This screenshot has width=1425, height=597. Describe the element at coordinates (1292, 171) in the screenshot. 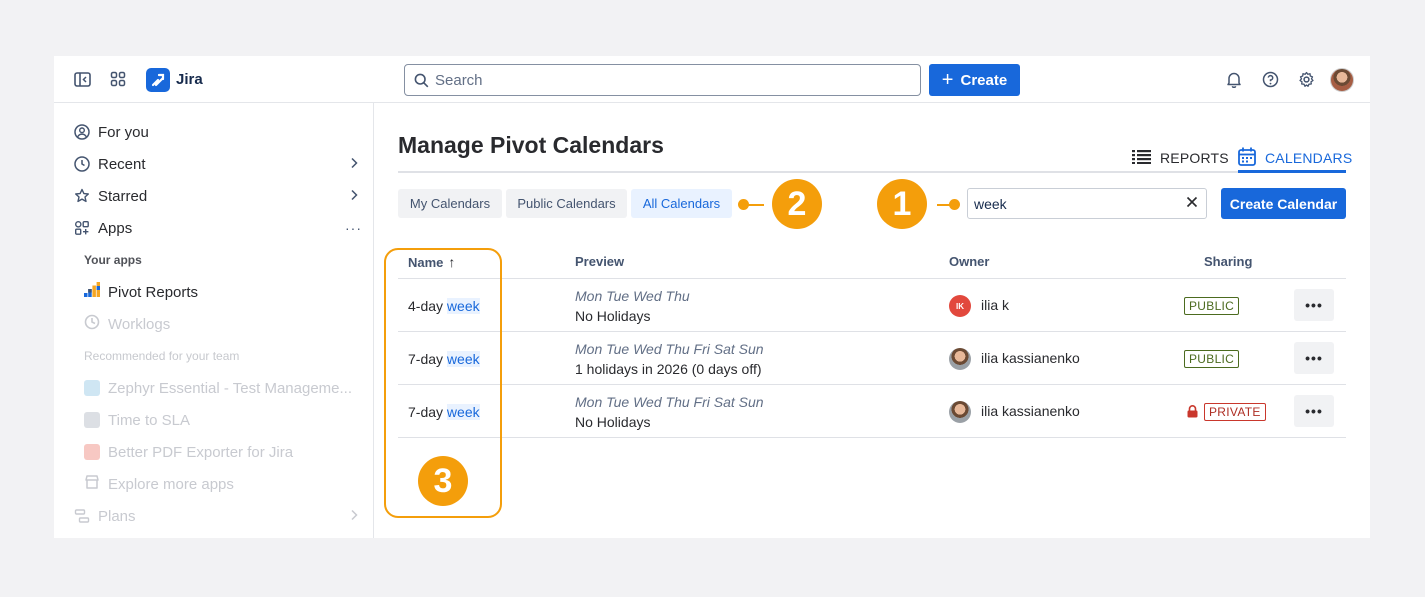

I see `active-tab-indicator` at that location.